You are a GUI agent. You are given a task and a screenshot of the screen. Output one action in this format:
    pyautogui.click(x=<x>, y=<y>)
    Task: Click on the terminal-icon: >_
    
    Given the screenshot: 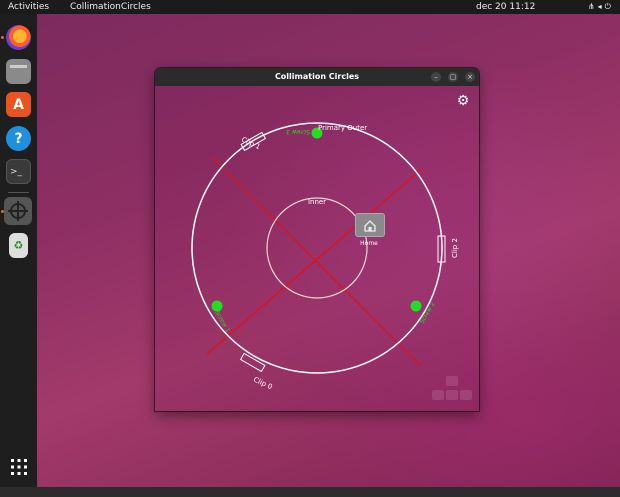 What is the action you would take?
    pyautogui.click(x=18, y=171)
    